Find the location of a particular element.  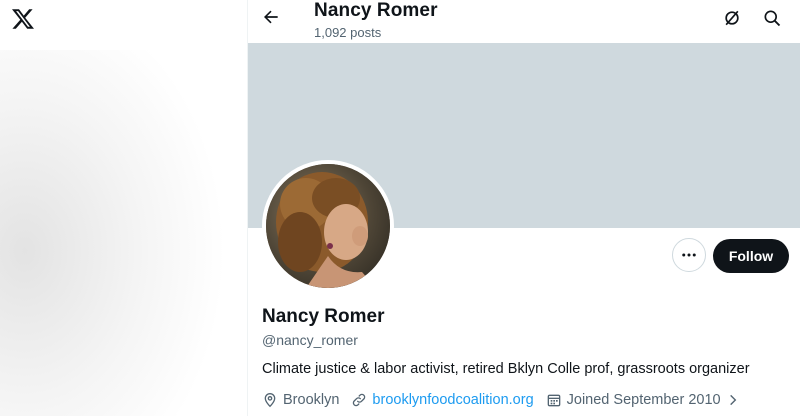

location-item: Brooklyn is located at coordinates (300, 400).